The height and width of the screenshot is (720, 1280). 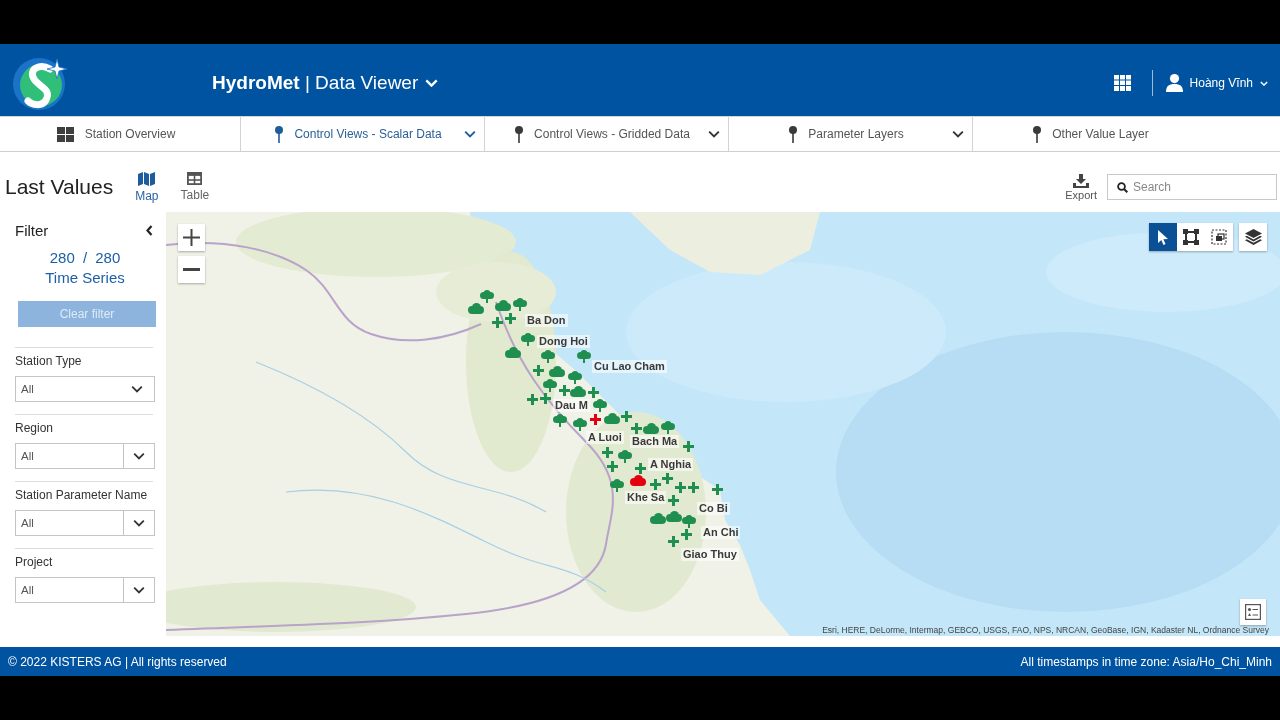 I want to click on layers-icon, so click(x=1253, y=237).